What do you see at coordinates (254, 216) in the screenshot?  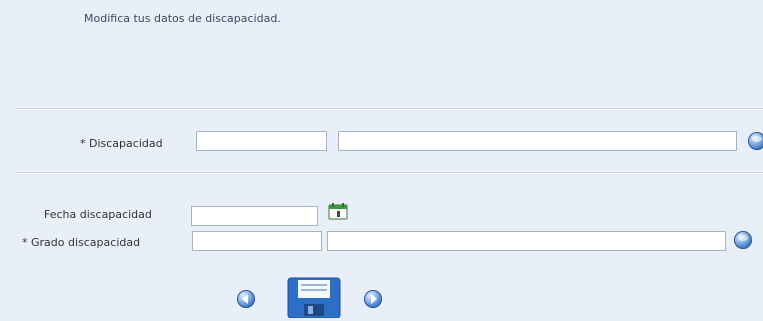 I see `fecha-input` at bounding box center [254, 216].